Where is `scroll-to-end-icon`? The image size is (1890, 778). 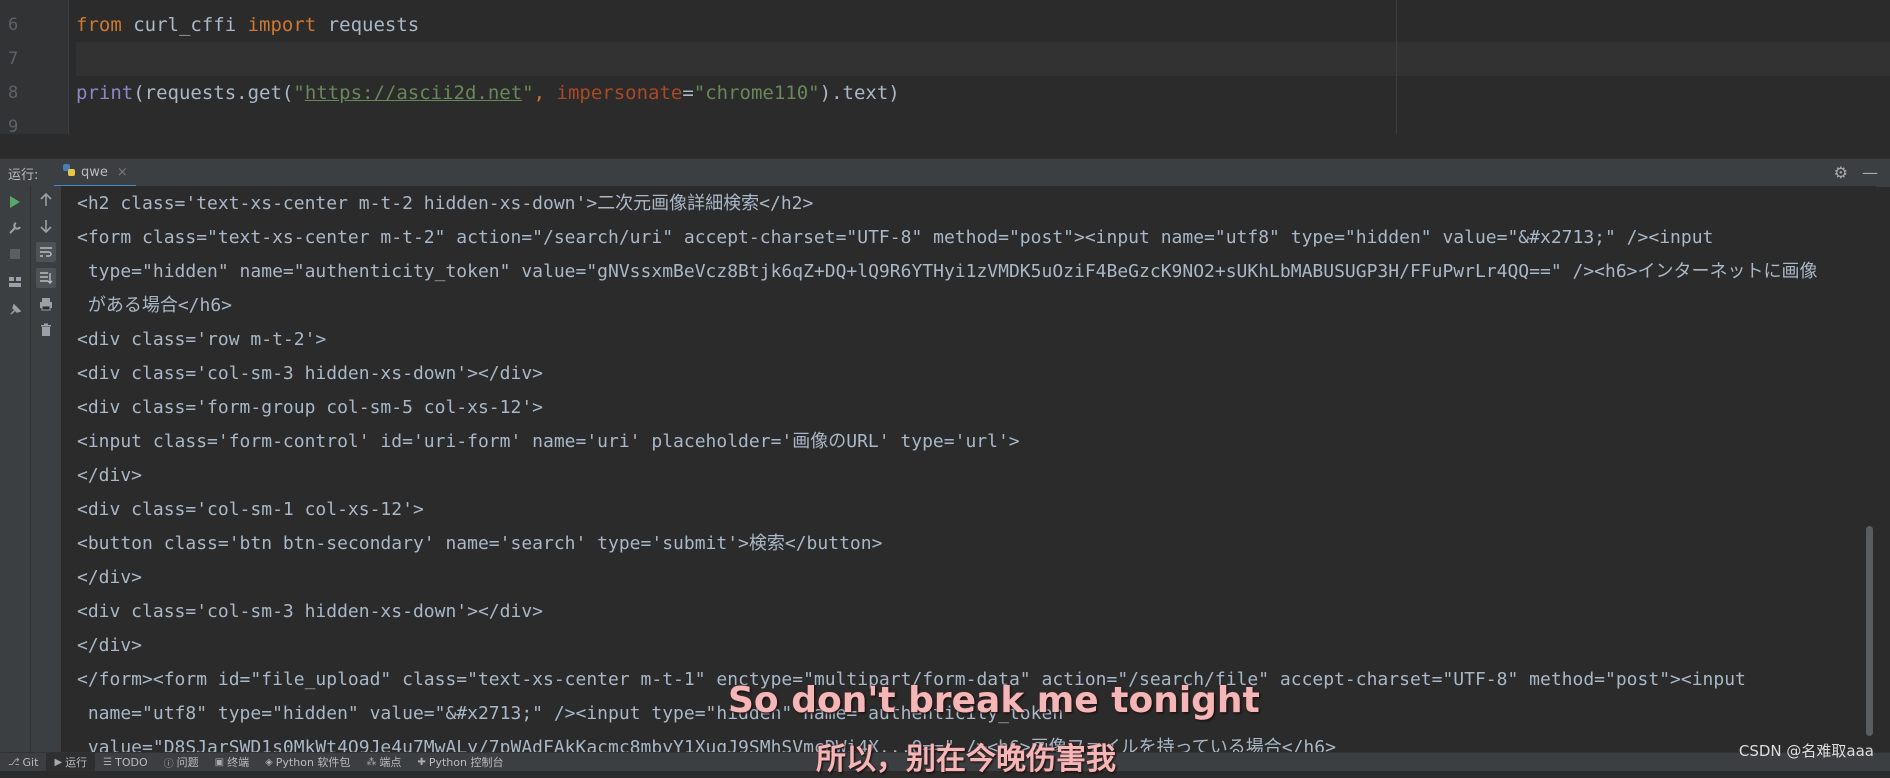 scroll-to-end-icon is located at coordinates (46, 278).